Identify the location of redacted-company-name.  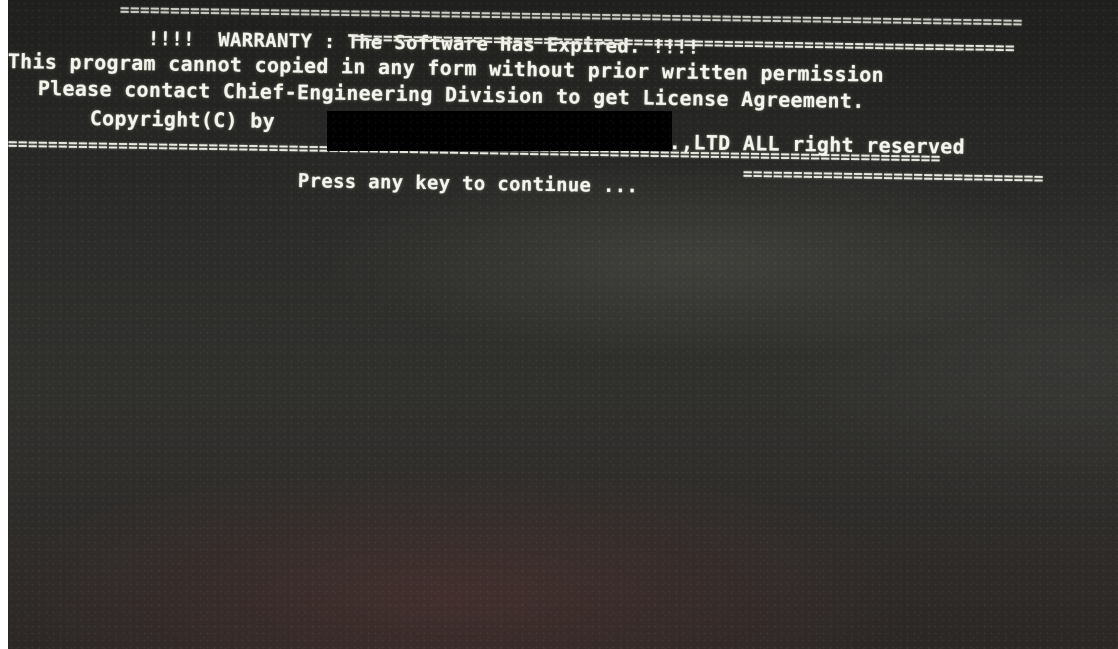
(499, 131).